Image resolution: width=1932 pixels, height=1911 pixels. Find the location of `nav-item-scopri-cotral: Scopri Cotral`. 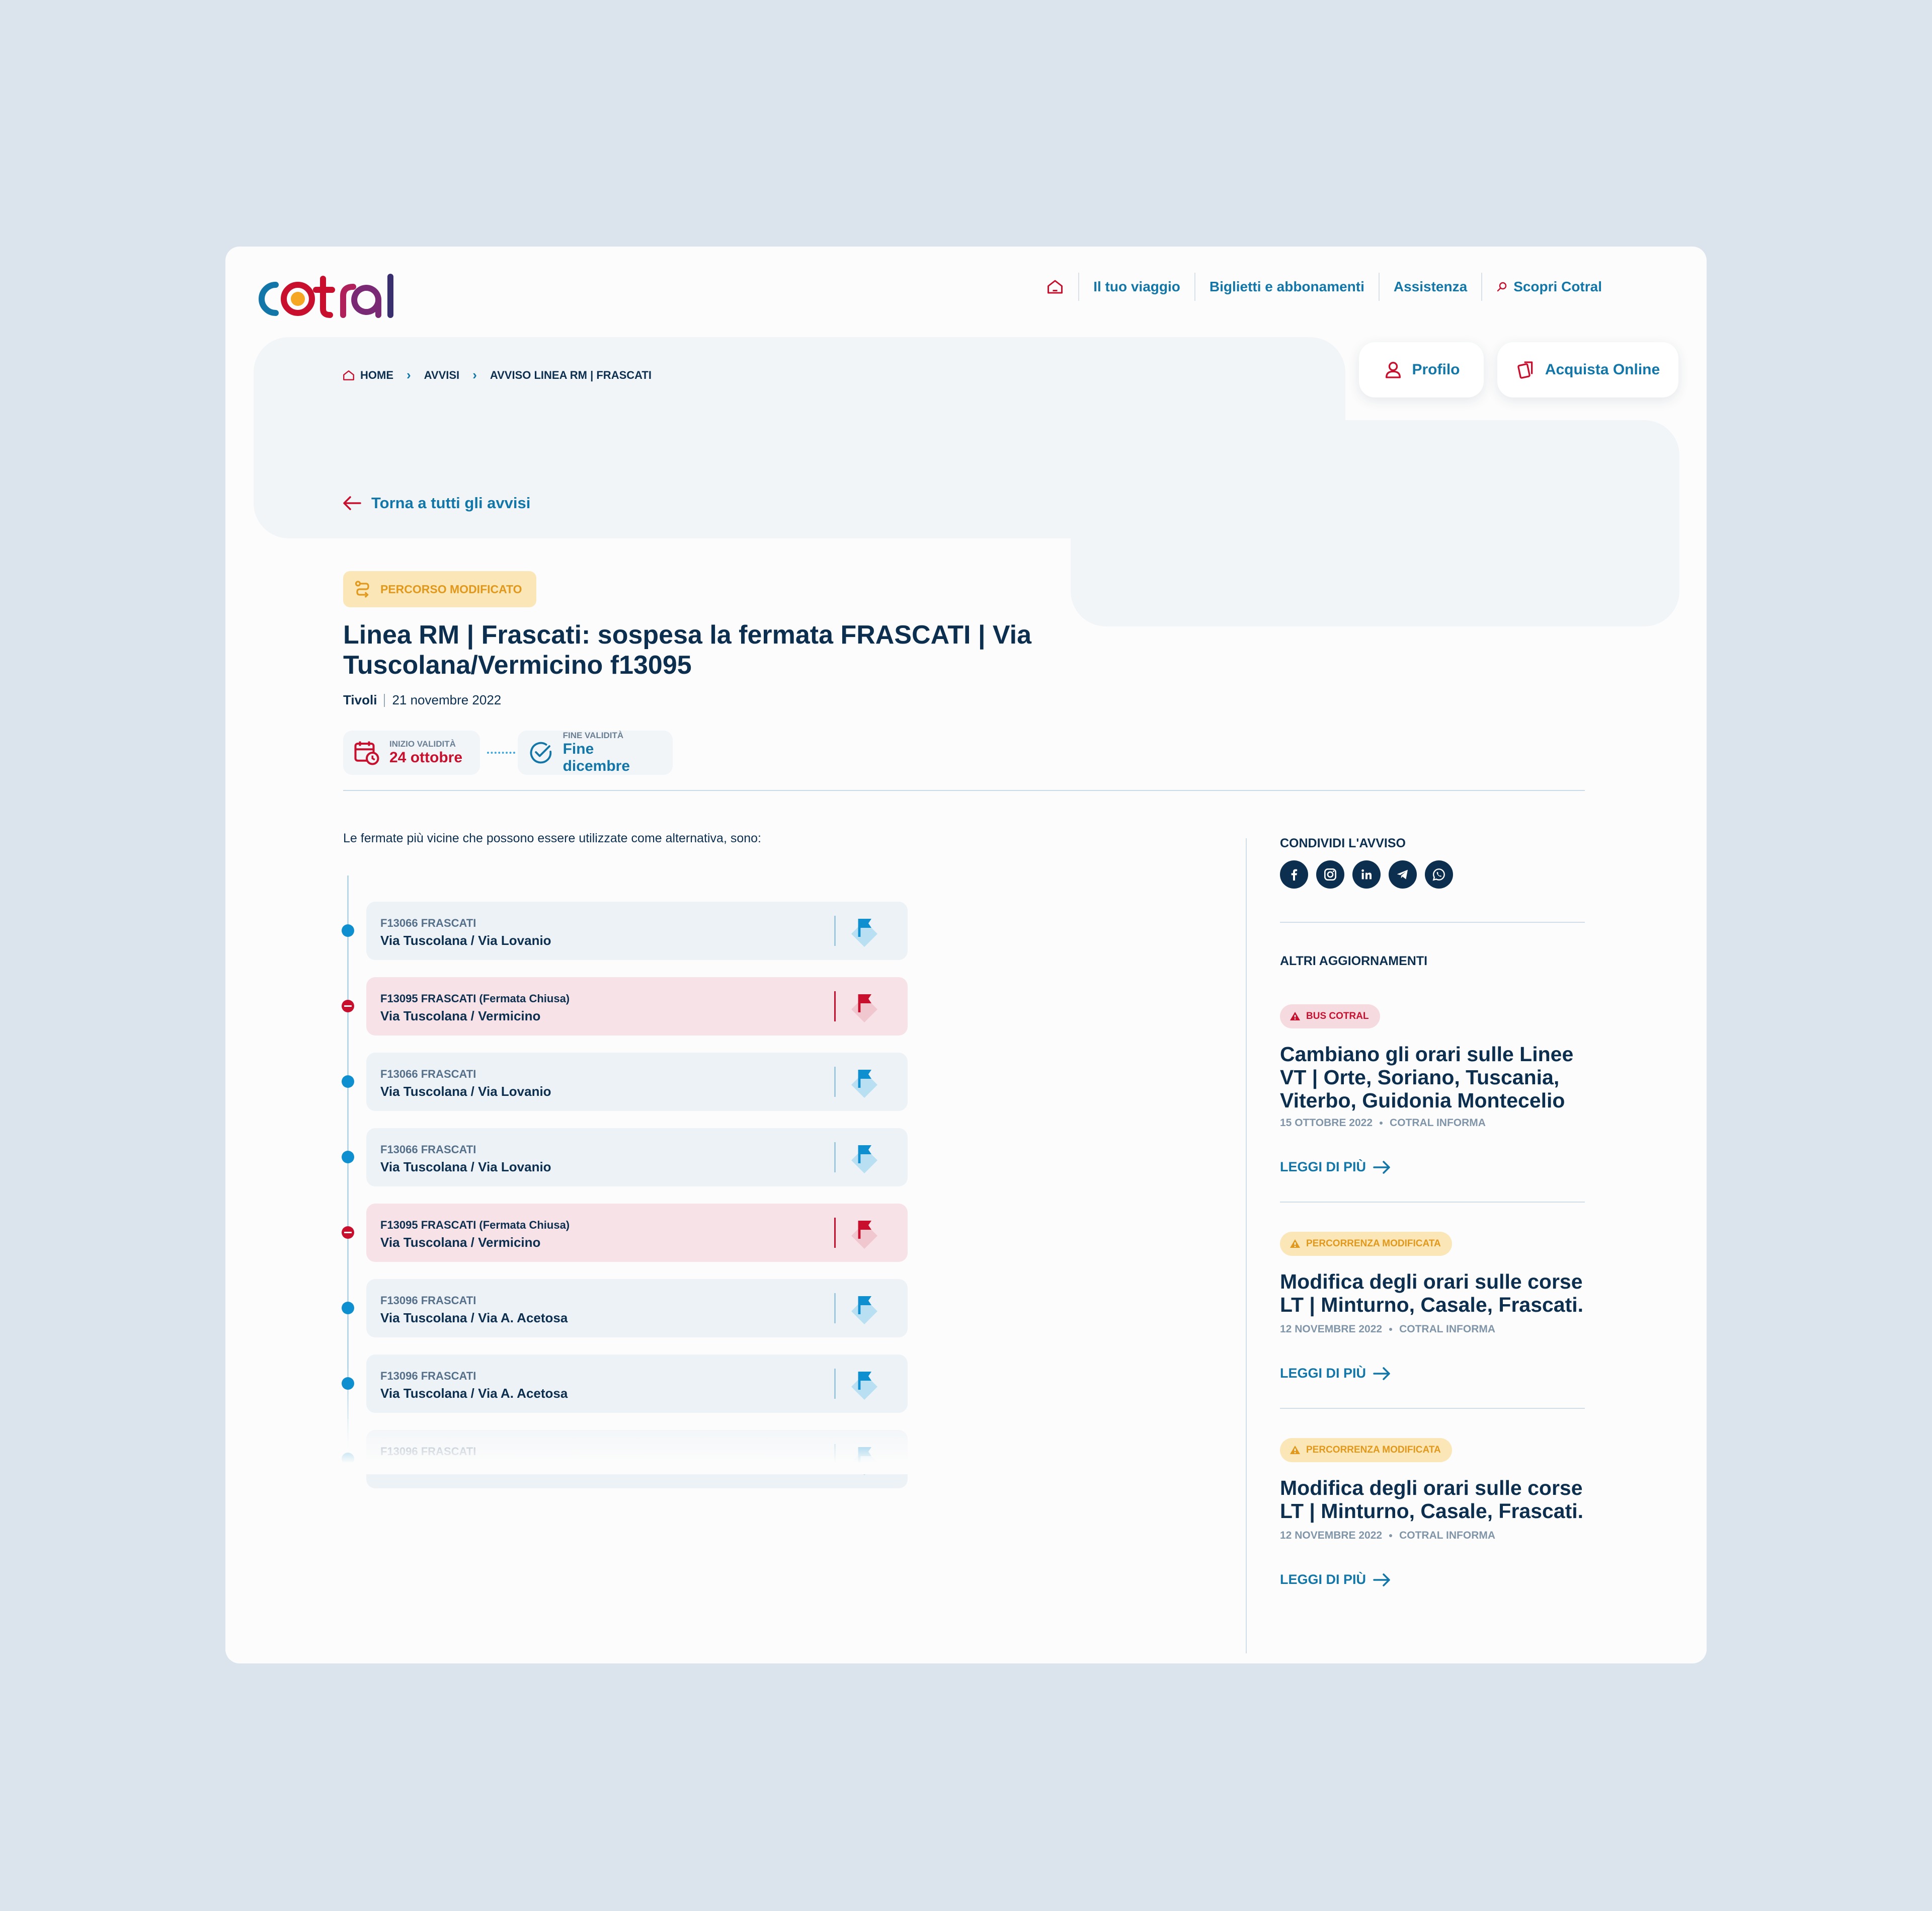

nav-item-scopri-cotral: Scopri Cotral is located at coordinates (1548, 287).